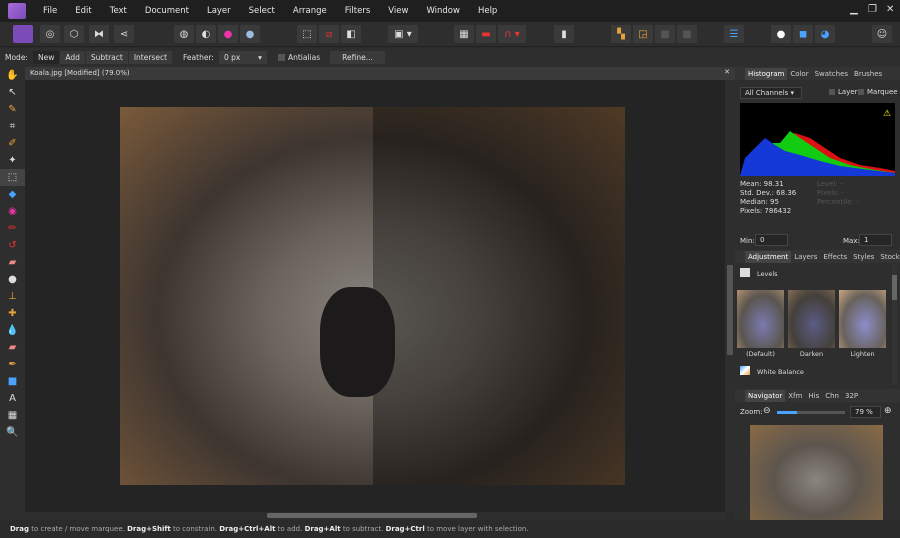  Describe the element at coordinates (12, 177) in the screenshot. I see `marquee-tool-icon: ⬚` at that location.